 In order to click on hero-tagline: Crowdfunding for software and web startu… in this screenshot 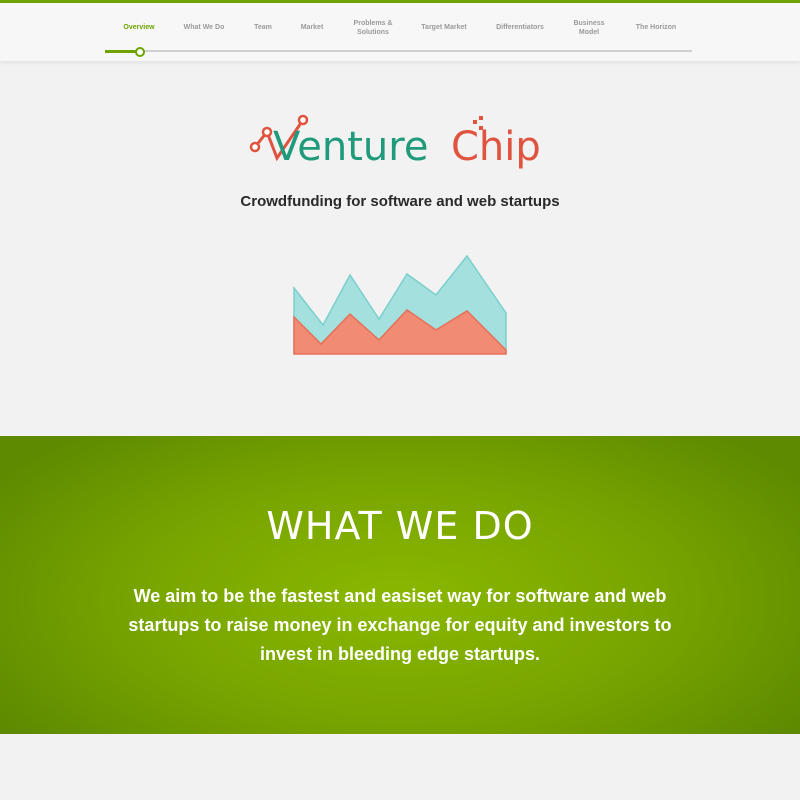, I will do `click(400, 201)`.